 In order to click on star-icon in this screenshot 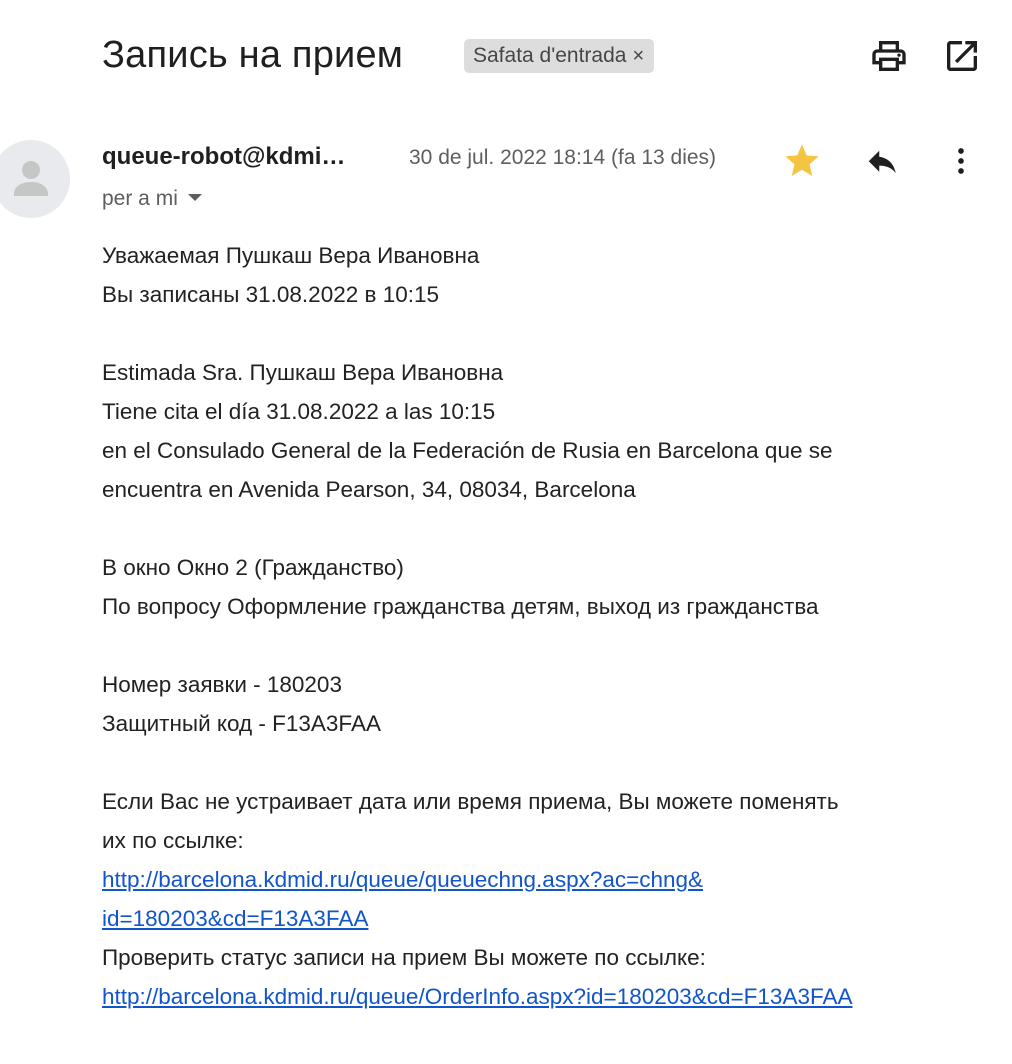, I will do `click(802, 160)`.